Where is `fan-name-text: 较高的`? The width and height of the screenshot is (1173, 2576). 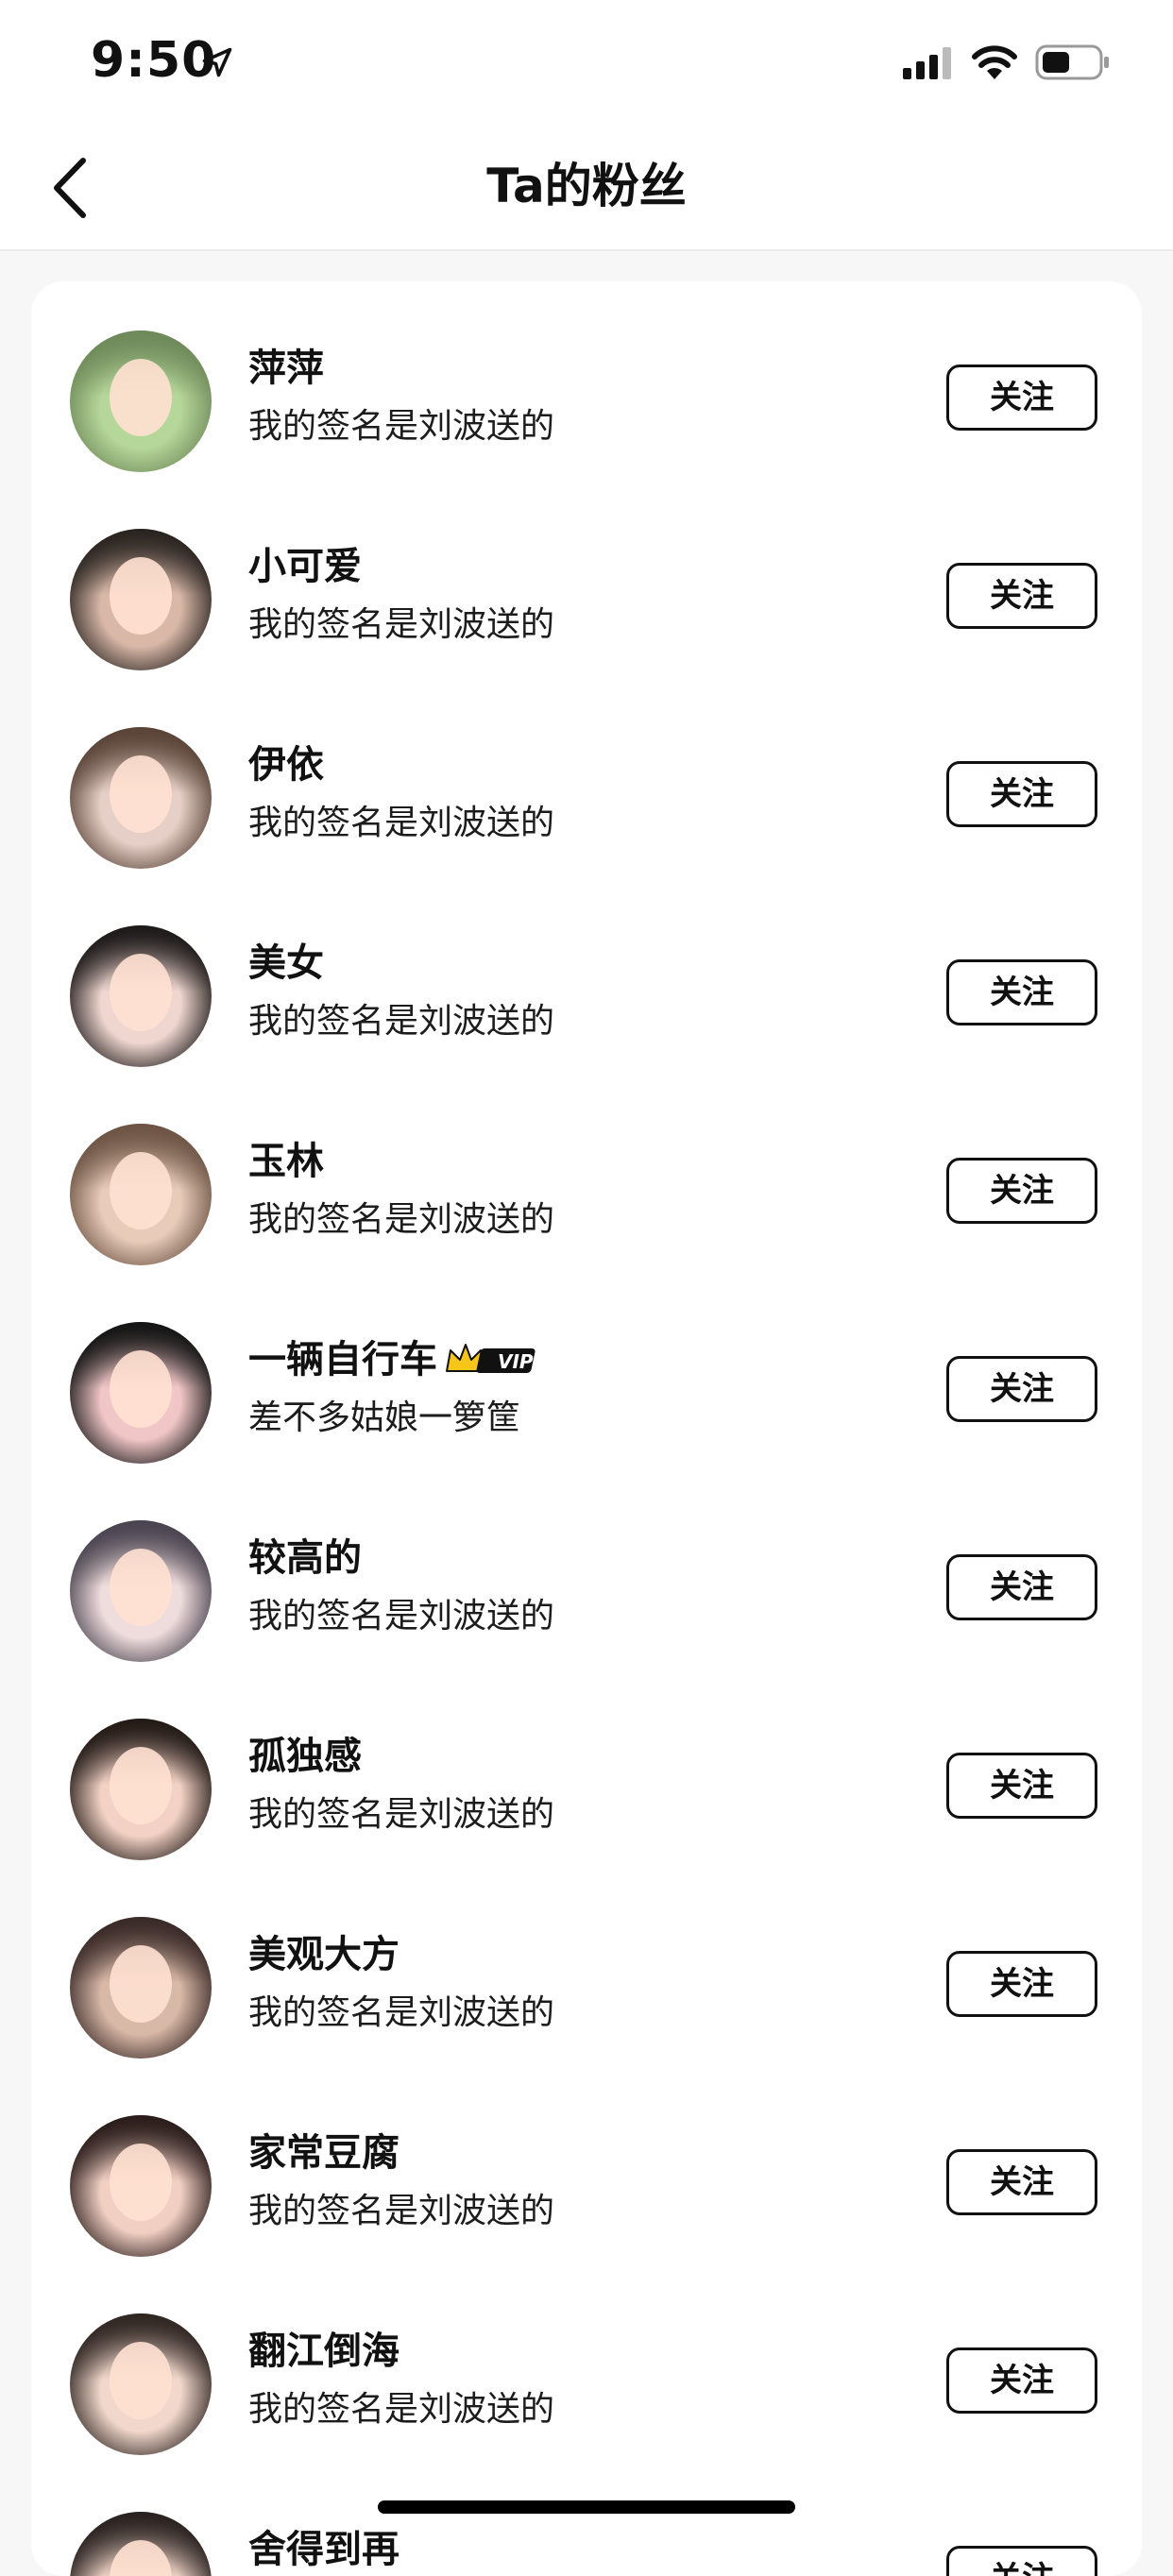 fan-name-text: 较高的 is located at coordinates (305, 1558).